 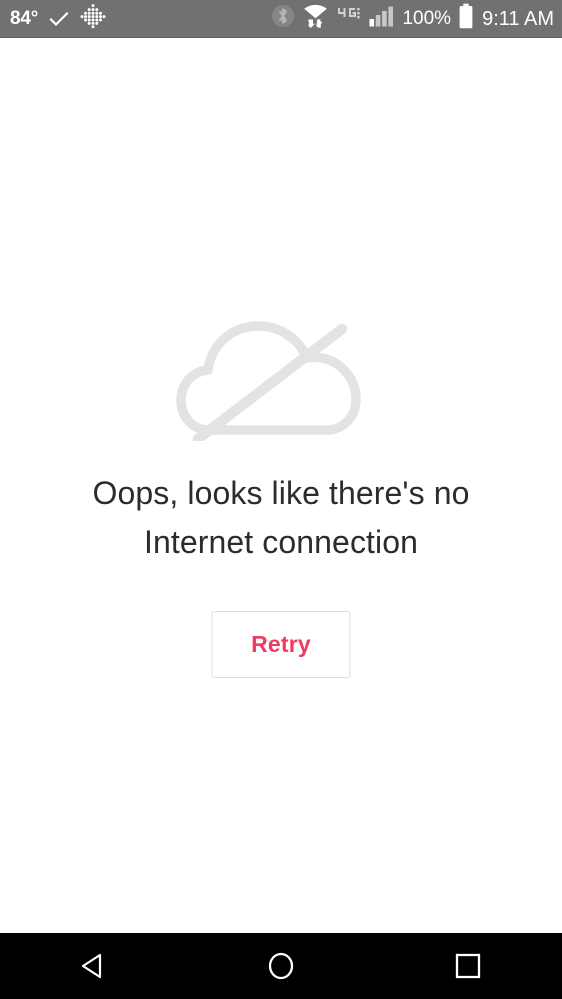 I want to click on cloud-off-icon, so click(x=281, y=363).